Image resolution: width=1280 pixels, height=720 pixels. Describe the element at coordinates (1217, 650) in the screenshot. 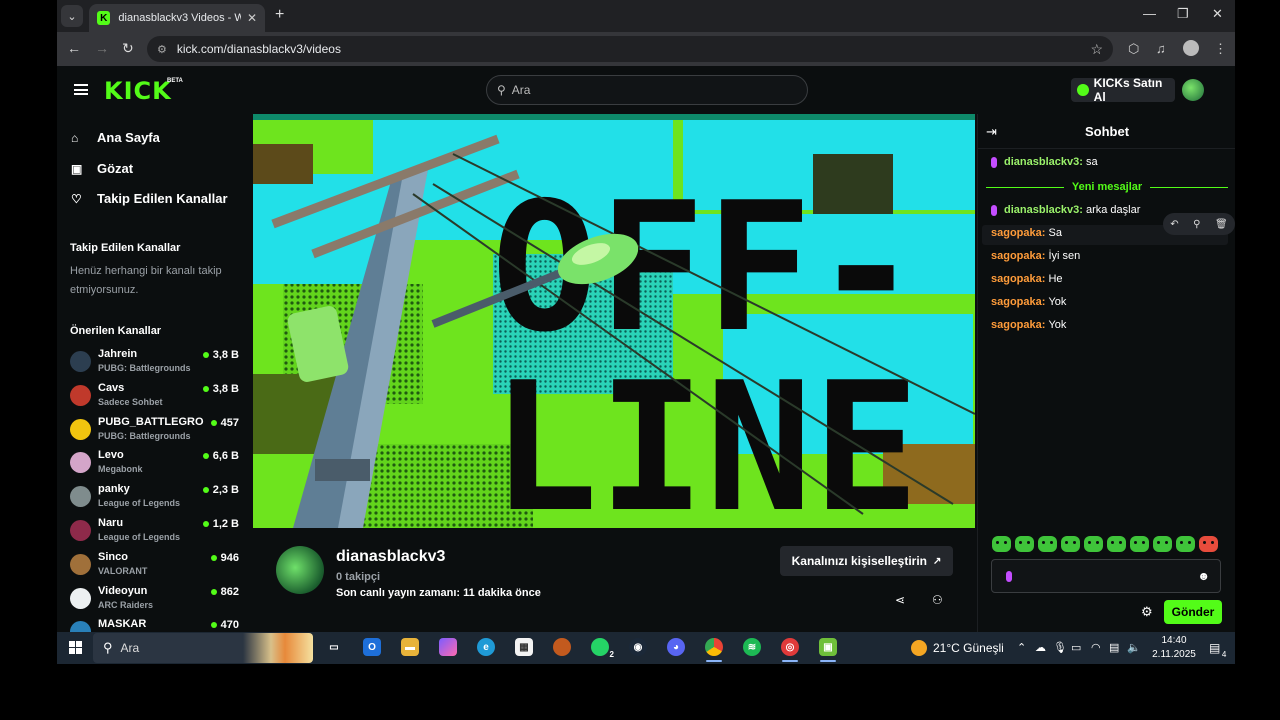

I see `notification-icon: ▤ 4` at that location.